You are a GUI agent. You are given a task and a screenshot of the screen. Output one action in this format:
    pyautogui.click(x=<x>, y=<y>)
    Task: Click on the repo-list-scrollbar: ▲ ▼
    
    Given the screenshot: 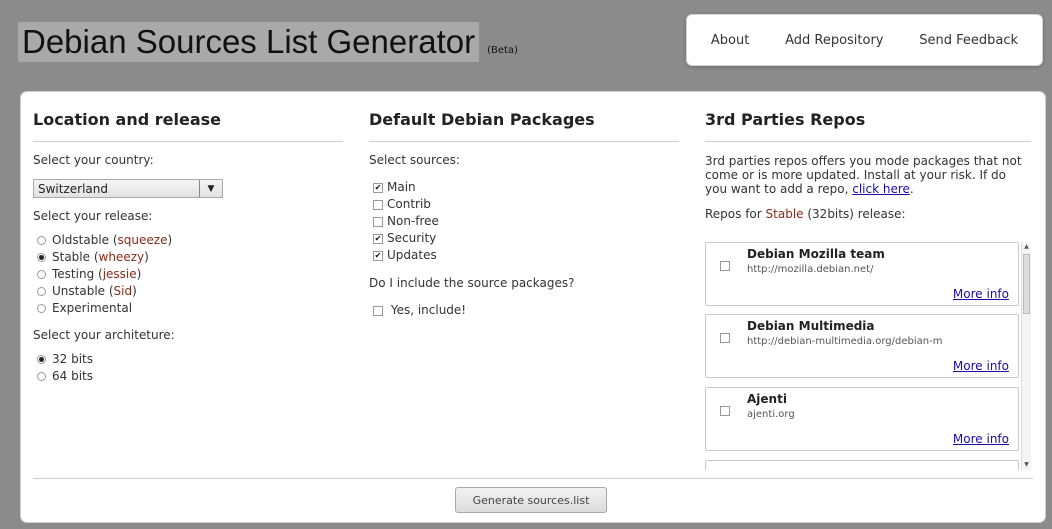 What is the action you would take?
    pyautogui.click(x=1026, y=356)
    